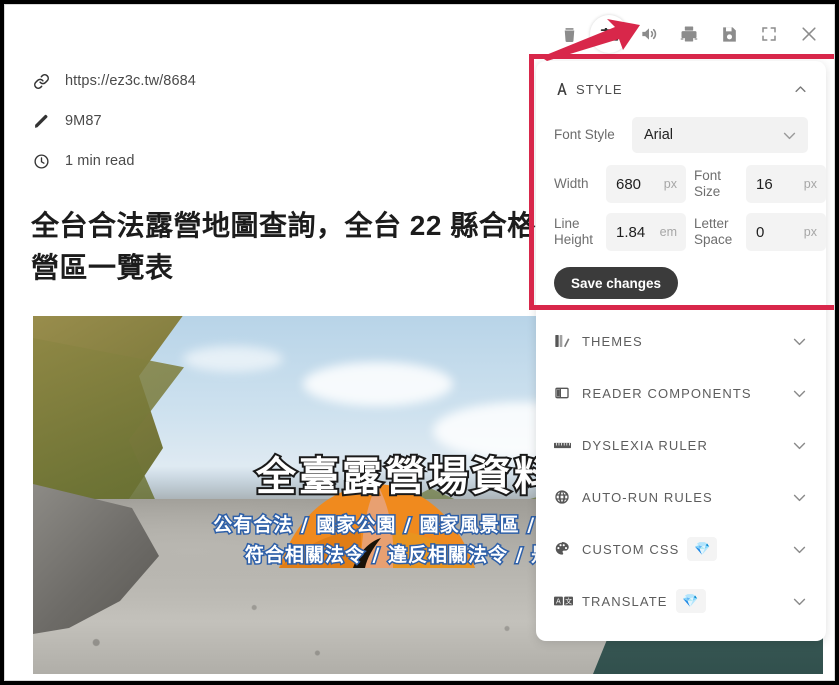  What do you see at coordinates (810, 184) in the screenshot?
I see `font-size-unit: px` at bounding box center [810, 184].